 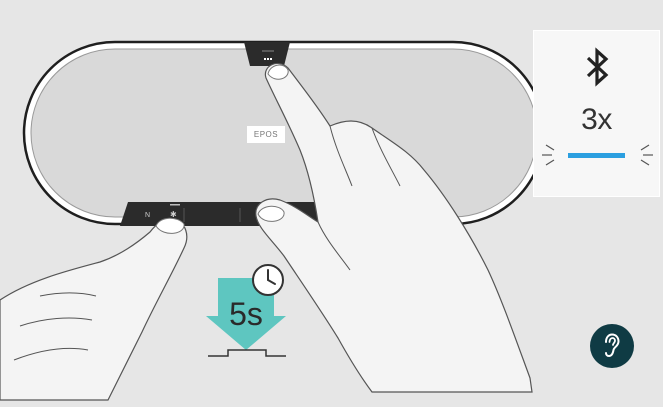 I want to click on ear-question-icon, so click(x=612, y=345).